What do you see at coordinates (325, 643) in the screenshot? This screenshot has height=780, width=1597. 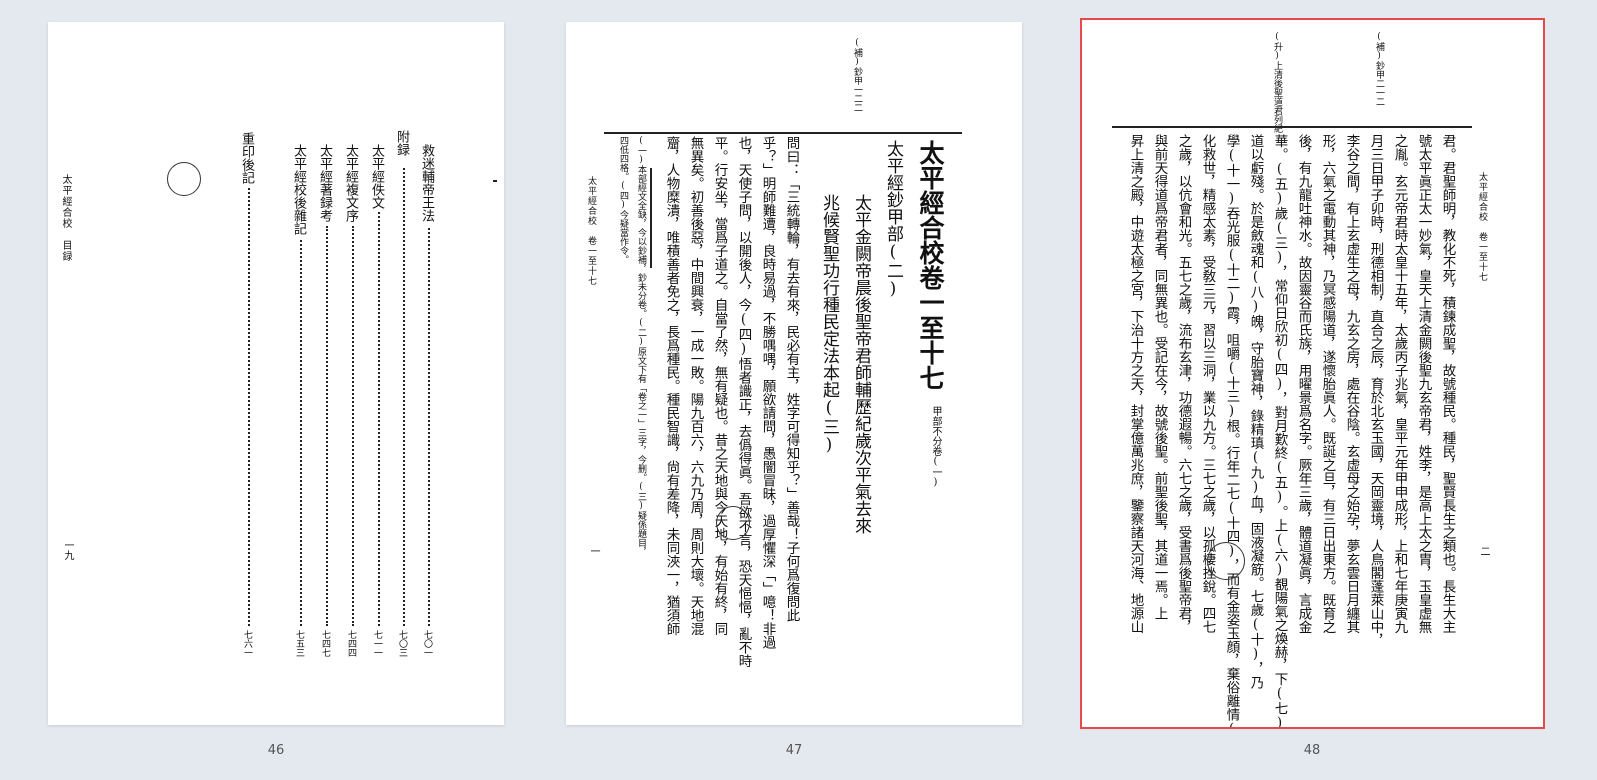 I see `toc-entry-page: 七四七` at bounding box center [325, 643].